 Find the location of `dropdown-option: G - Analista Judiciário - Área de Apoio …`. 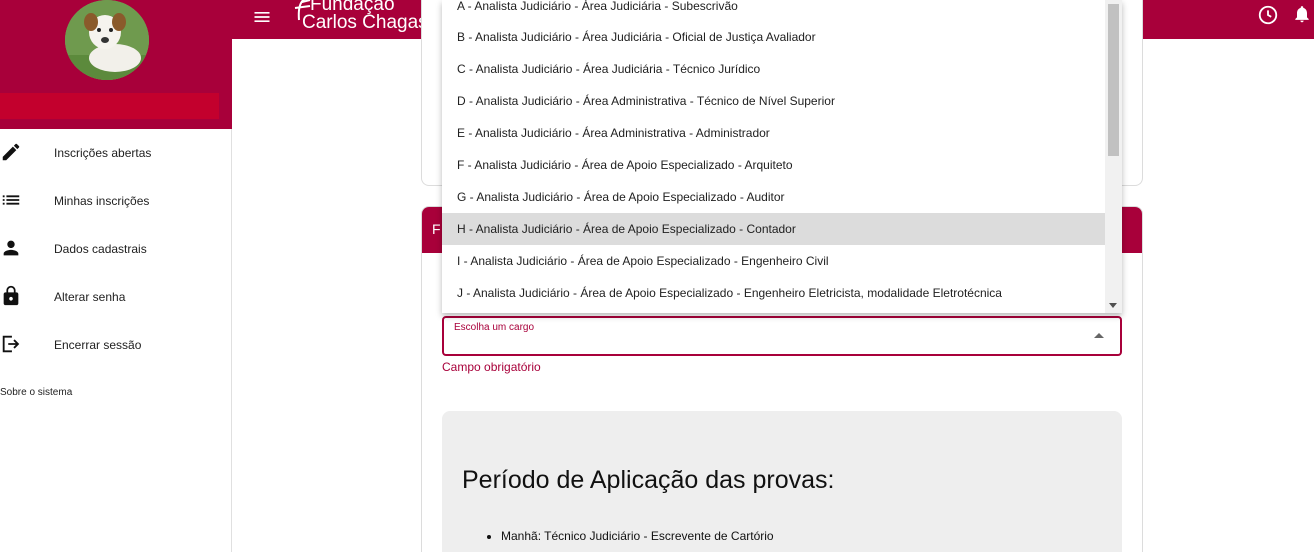

dropdown-option: G - Analista Judiciário - Área de Apoio … is located at coordinates (773, 197).